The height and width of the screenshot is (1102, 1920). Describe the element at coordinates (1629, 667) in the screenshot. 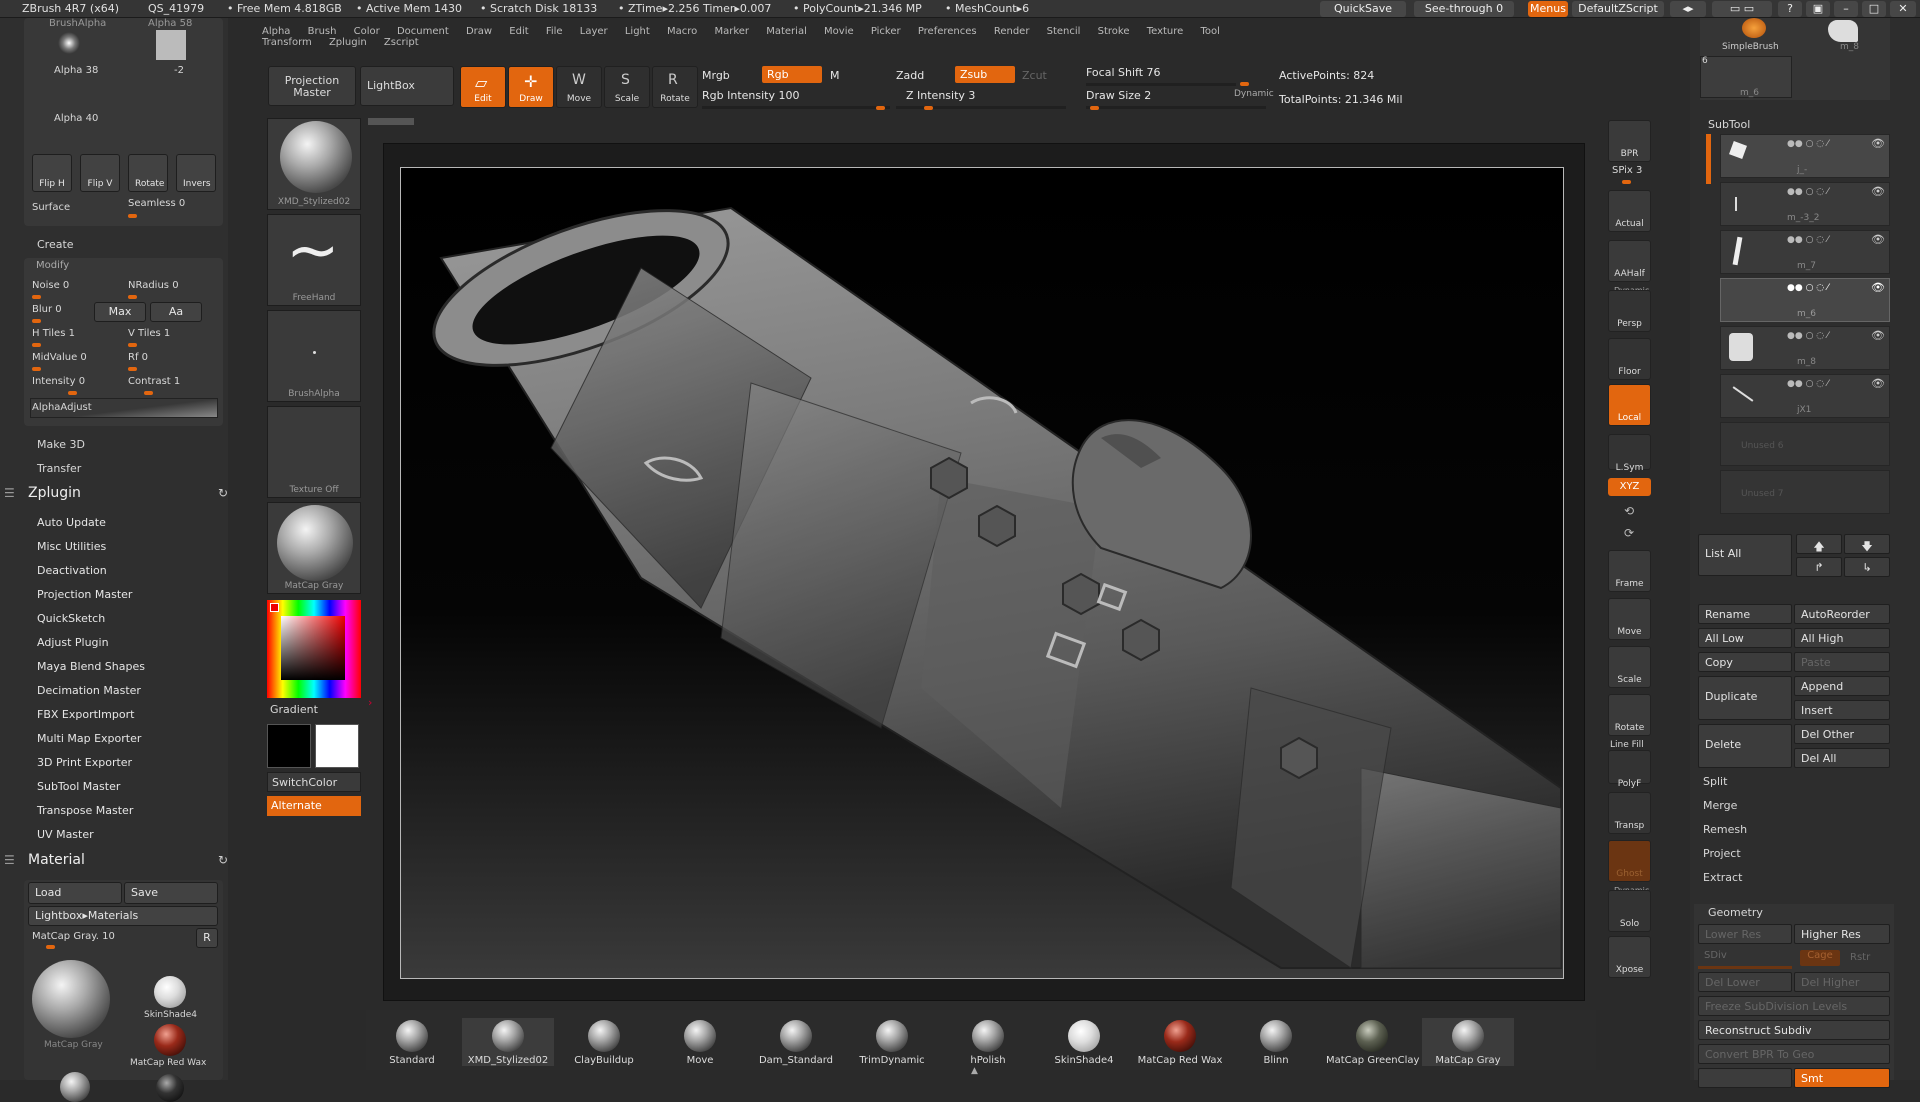

I see `scale-view-button: Scale` at that location.